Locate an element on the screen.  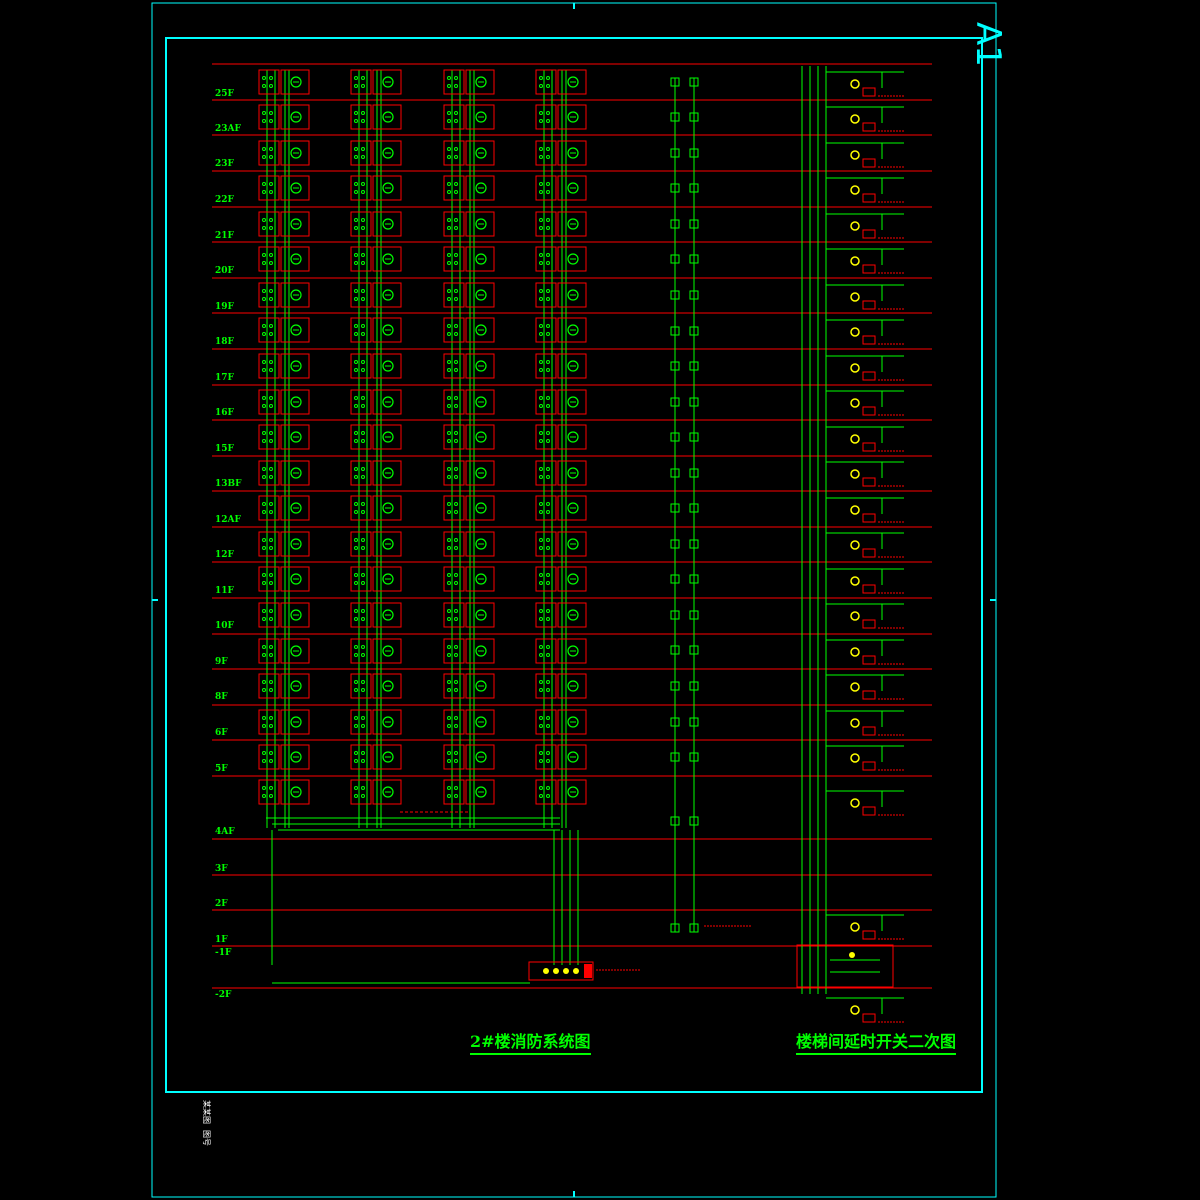
floor-label: 16F is located at coordinates (225, 413).